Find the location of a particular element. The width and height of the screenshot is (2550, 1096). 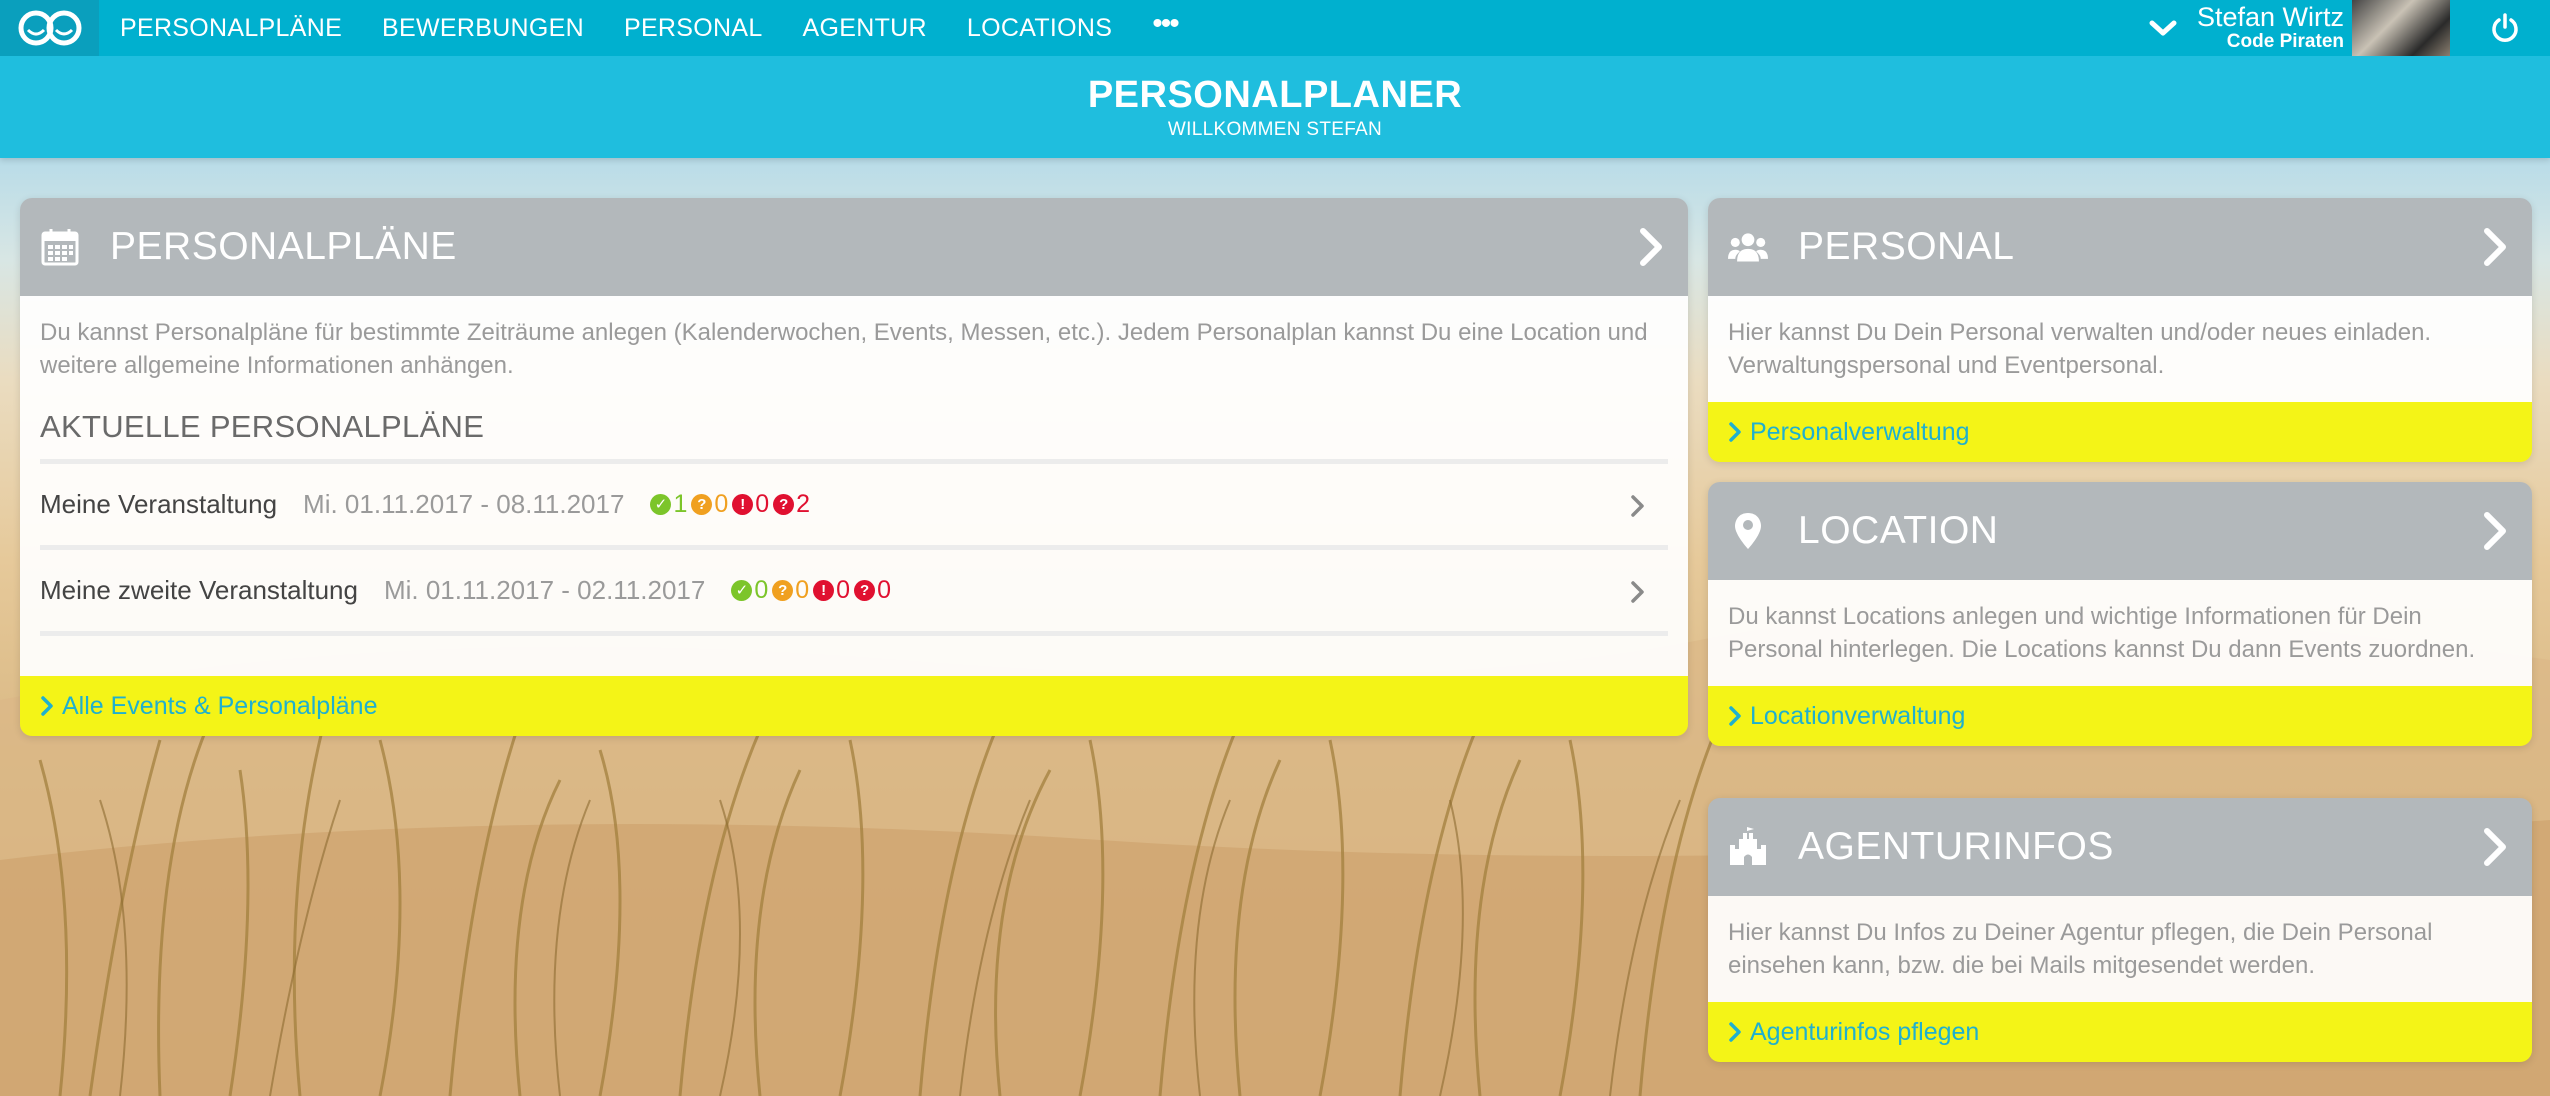

confirmed-count: ✓ 0 is located at coordinates (749, 590).